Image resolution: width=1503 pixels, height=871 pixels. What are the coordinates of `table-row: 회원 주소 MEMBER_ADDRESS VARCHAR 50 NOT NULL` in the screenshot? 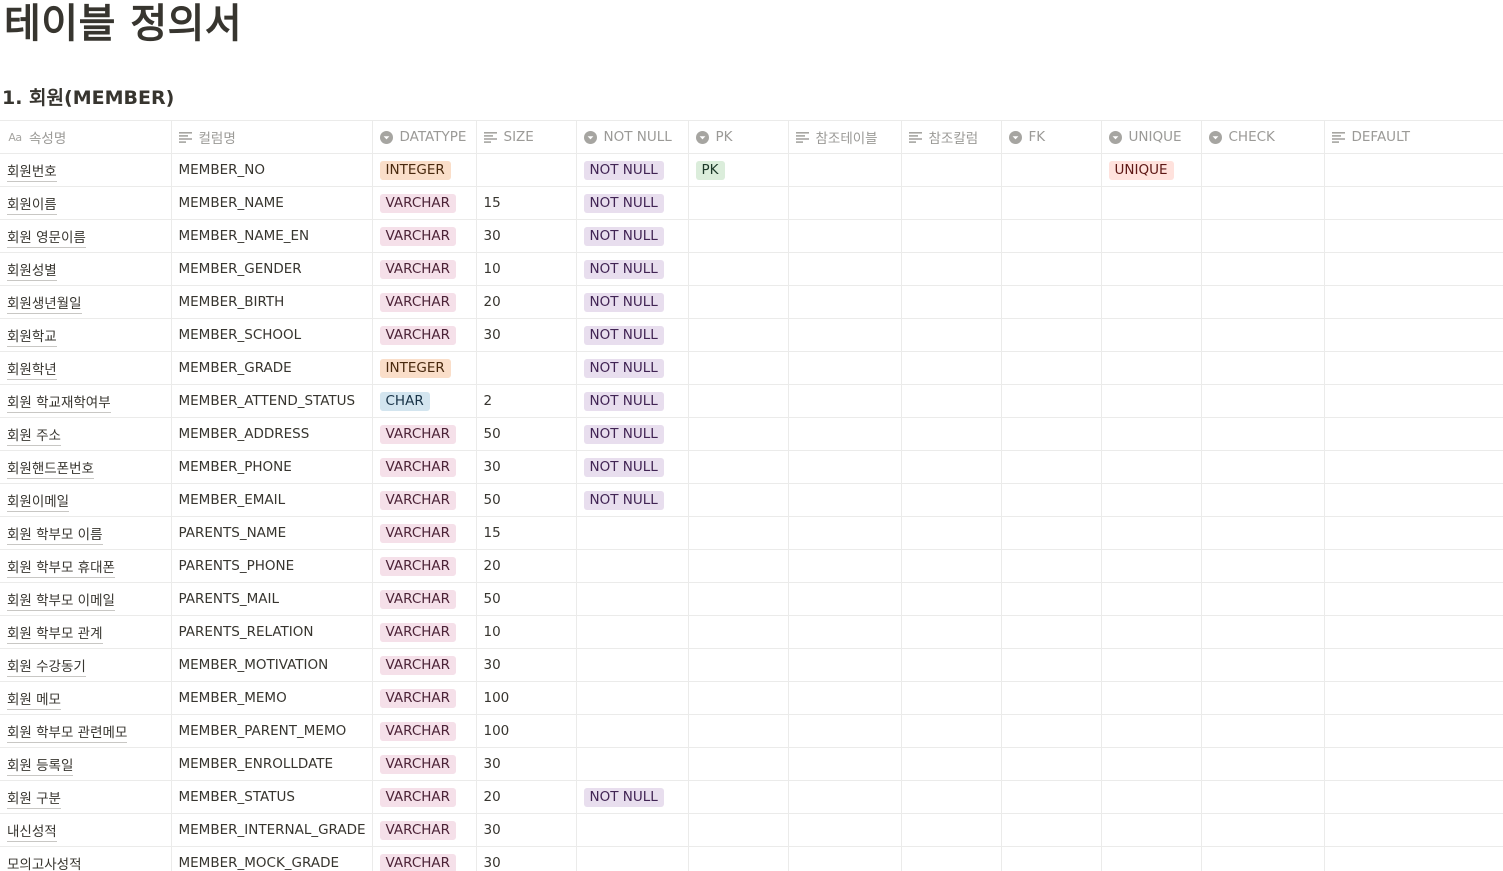 It's located at (751, 434).